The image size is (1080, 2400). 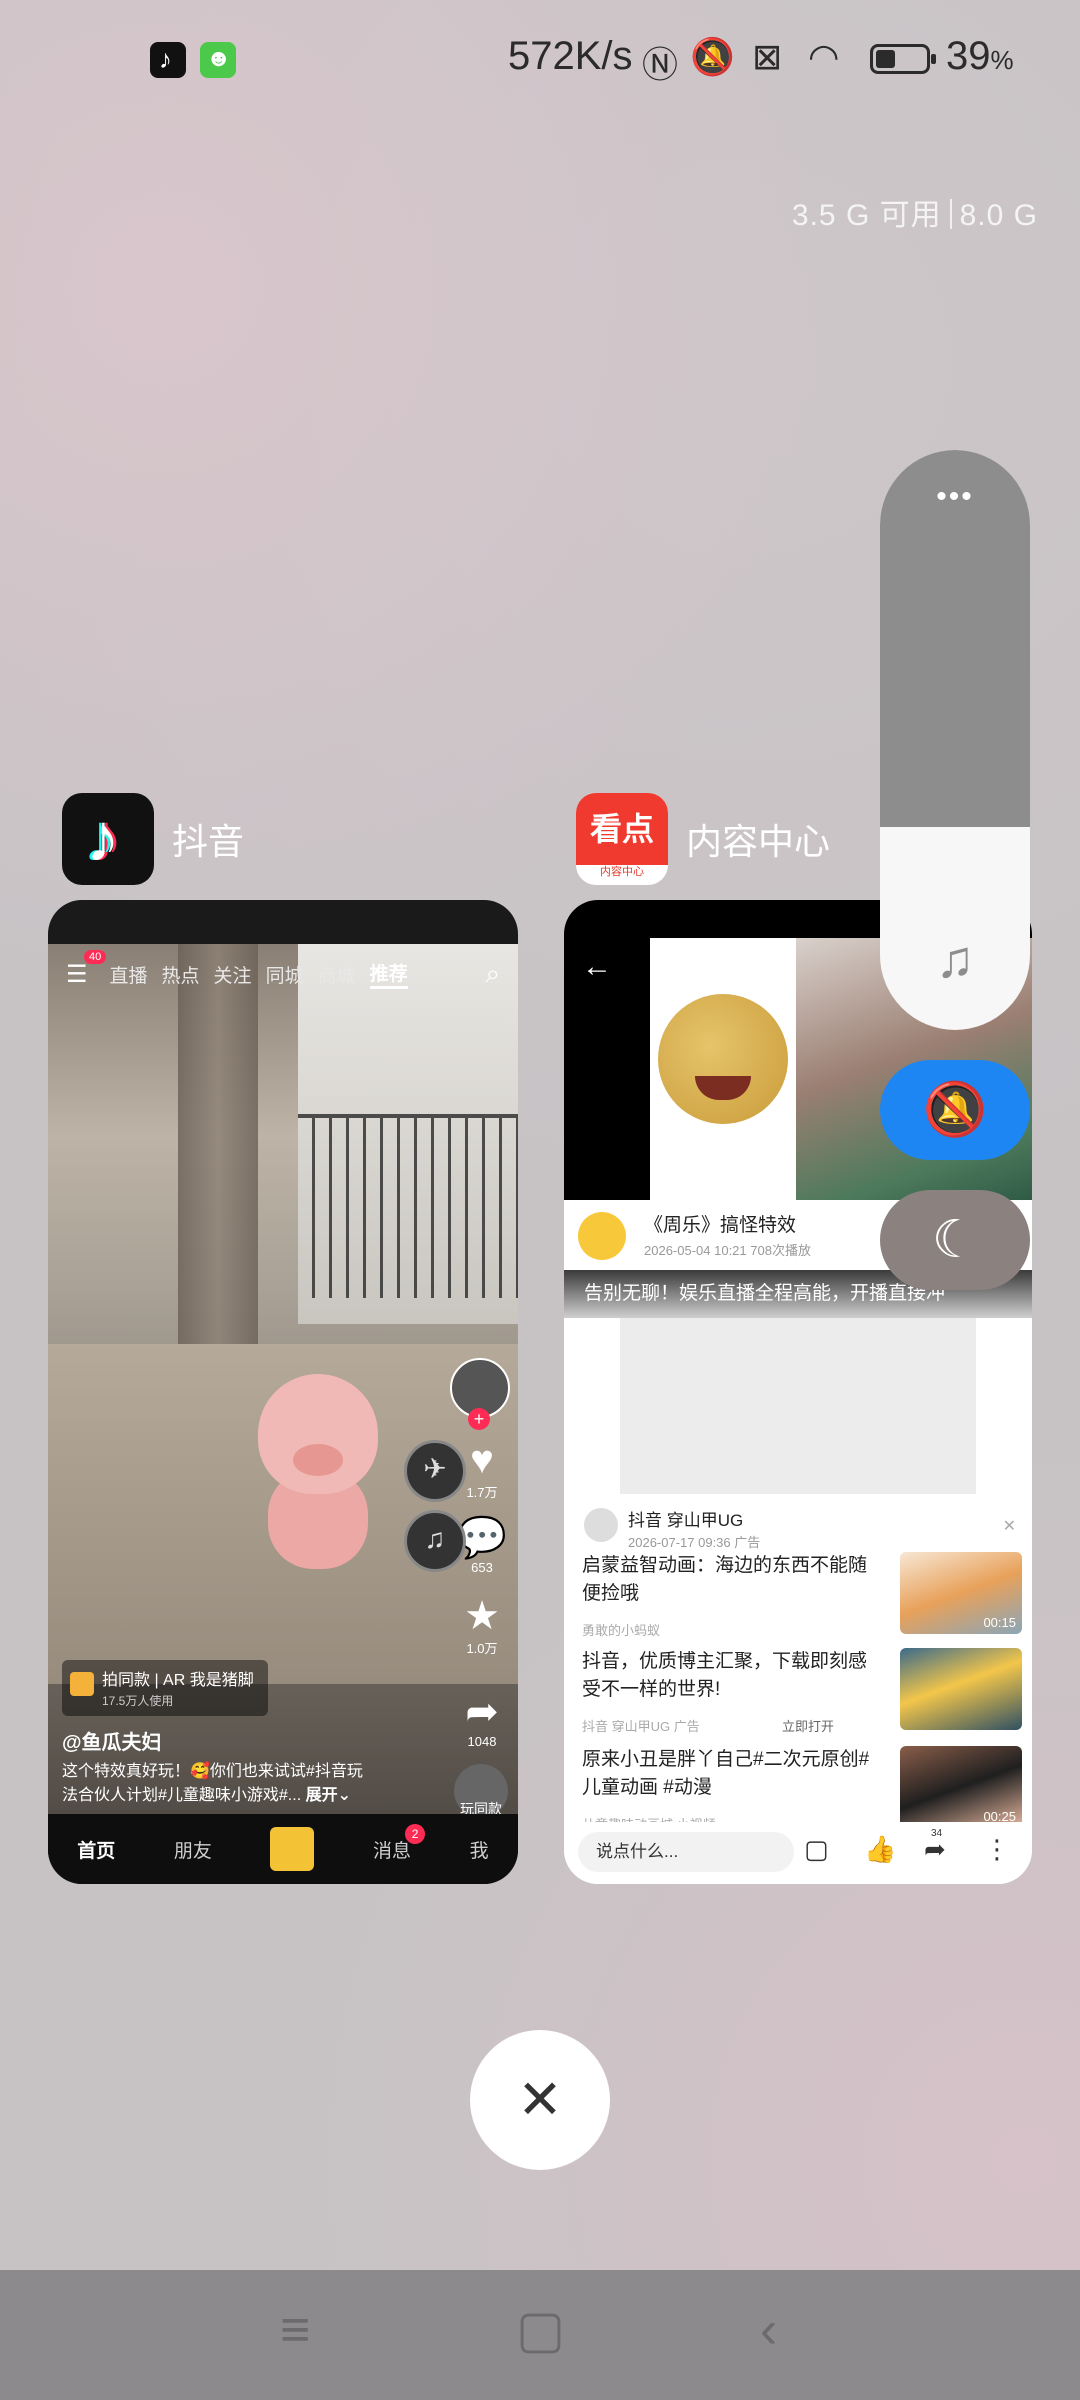 I want to click on thumbs-up-icon: 👍, so click(x=880, y=1849).